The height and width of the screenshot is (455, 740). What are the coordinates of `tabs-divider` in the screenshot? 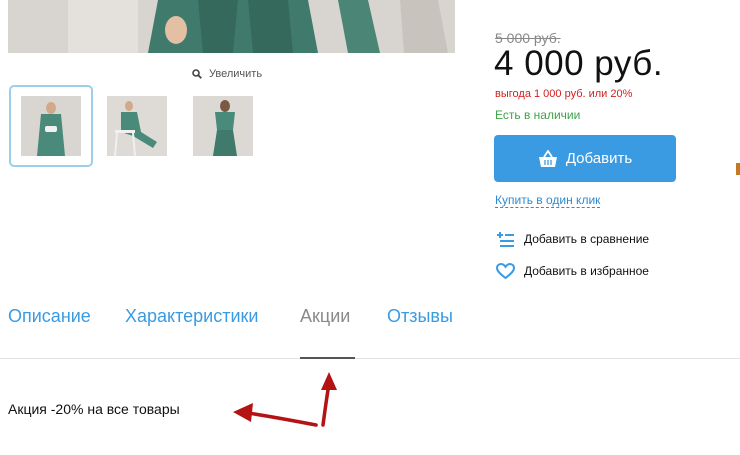 It's located at (370, 358).